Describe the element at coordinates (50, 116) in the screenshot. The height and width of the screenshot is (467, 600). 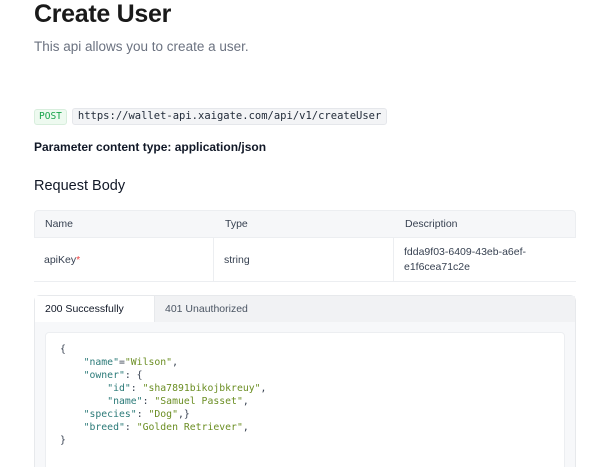
I see `http-method-badge: POST` at that location.